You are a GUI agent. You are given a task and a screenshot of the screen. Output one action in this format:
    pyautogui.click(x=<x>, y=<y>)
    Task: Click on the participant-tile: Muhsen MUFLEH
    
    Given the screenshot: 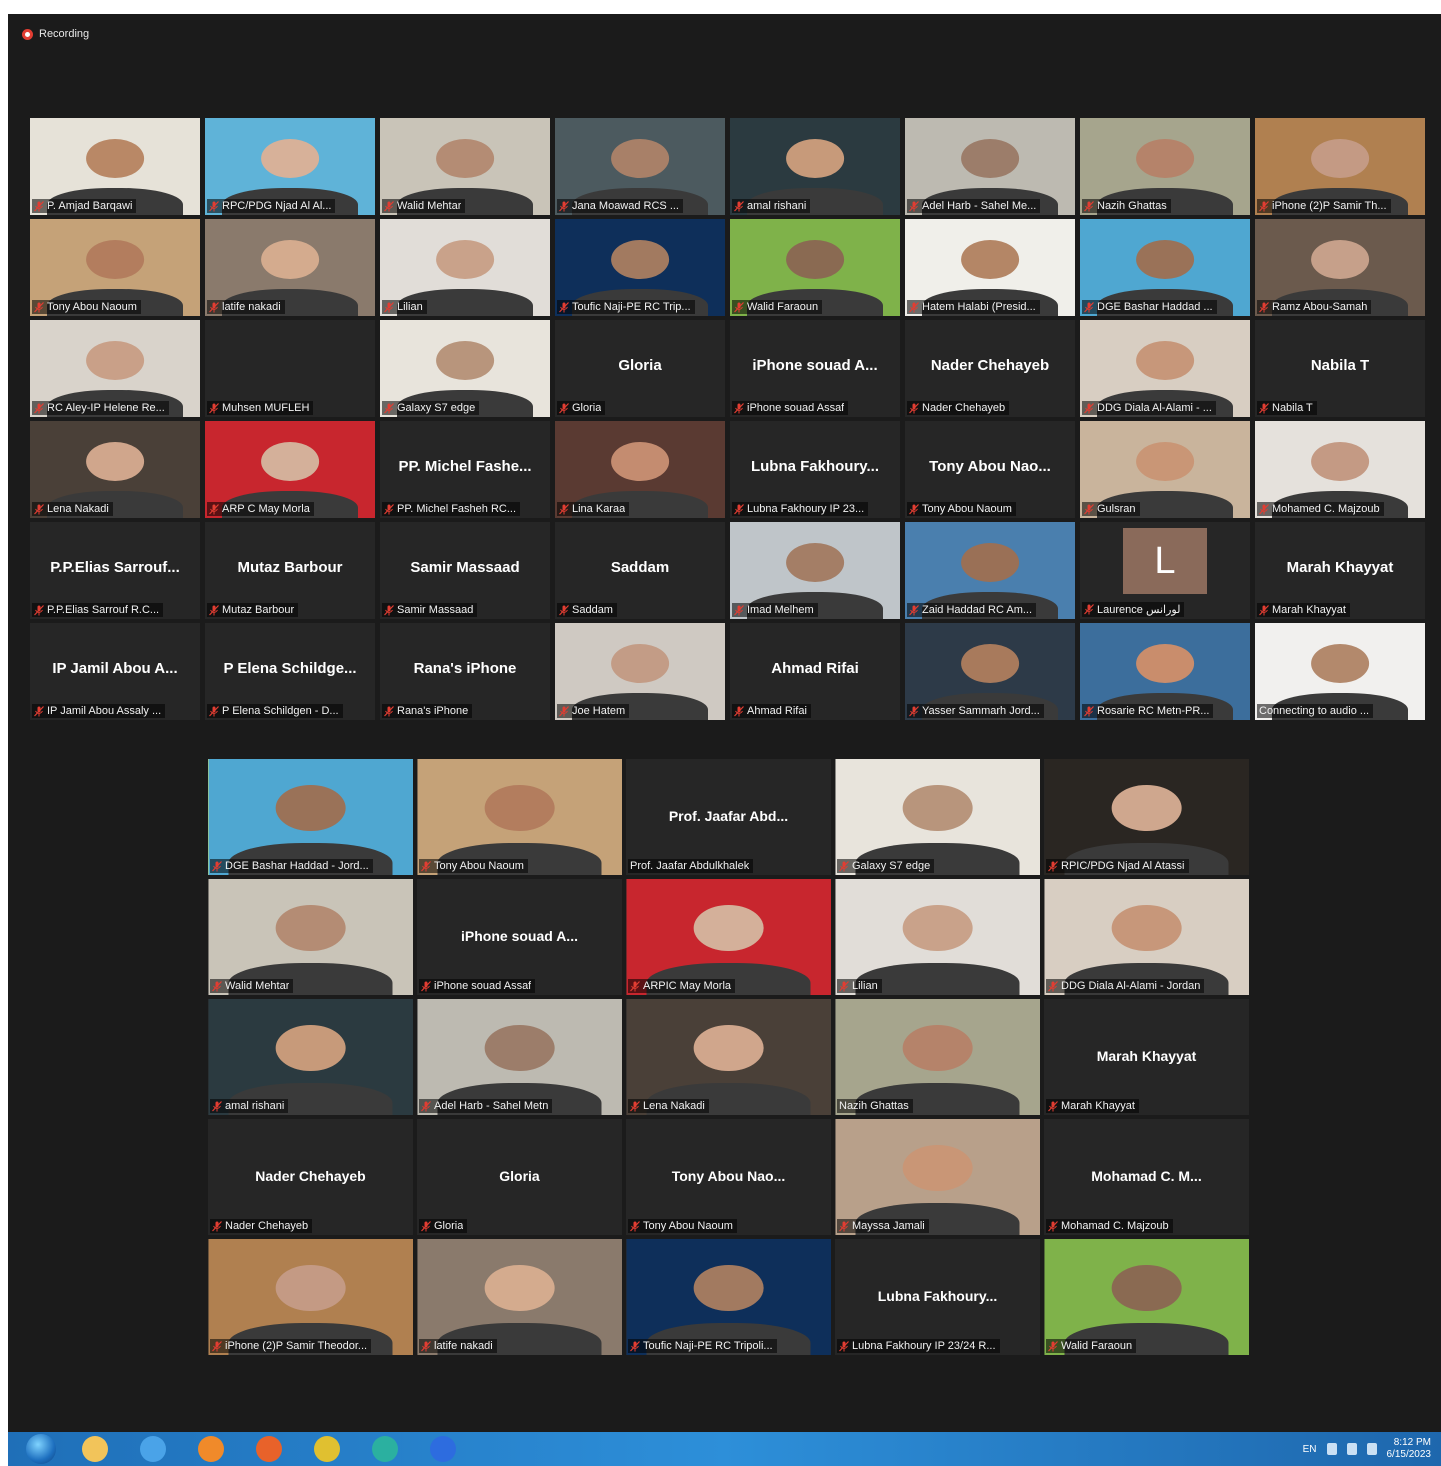 What is the action you would take?
    pyautogui.click(x=290, y=368)
    